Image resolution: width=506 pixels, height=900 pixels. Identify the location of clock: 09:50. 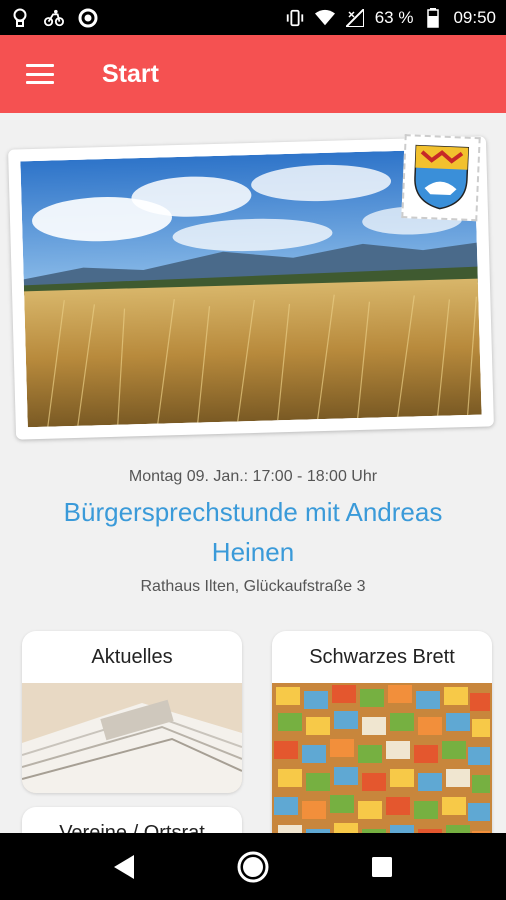
(474, 17).